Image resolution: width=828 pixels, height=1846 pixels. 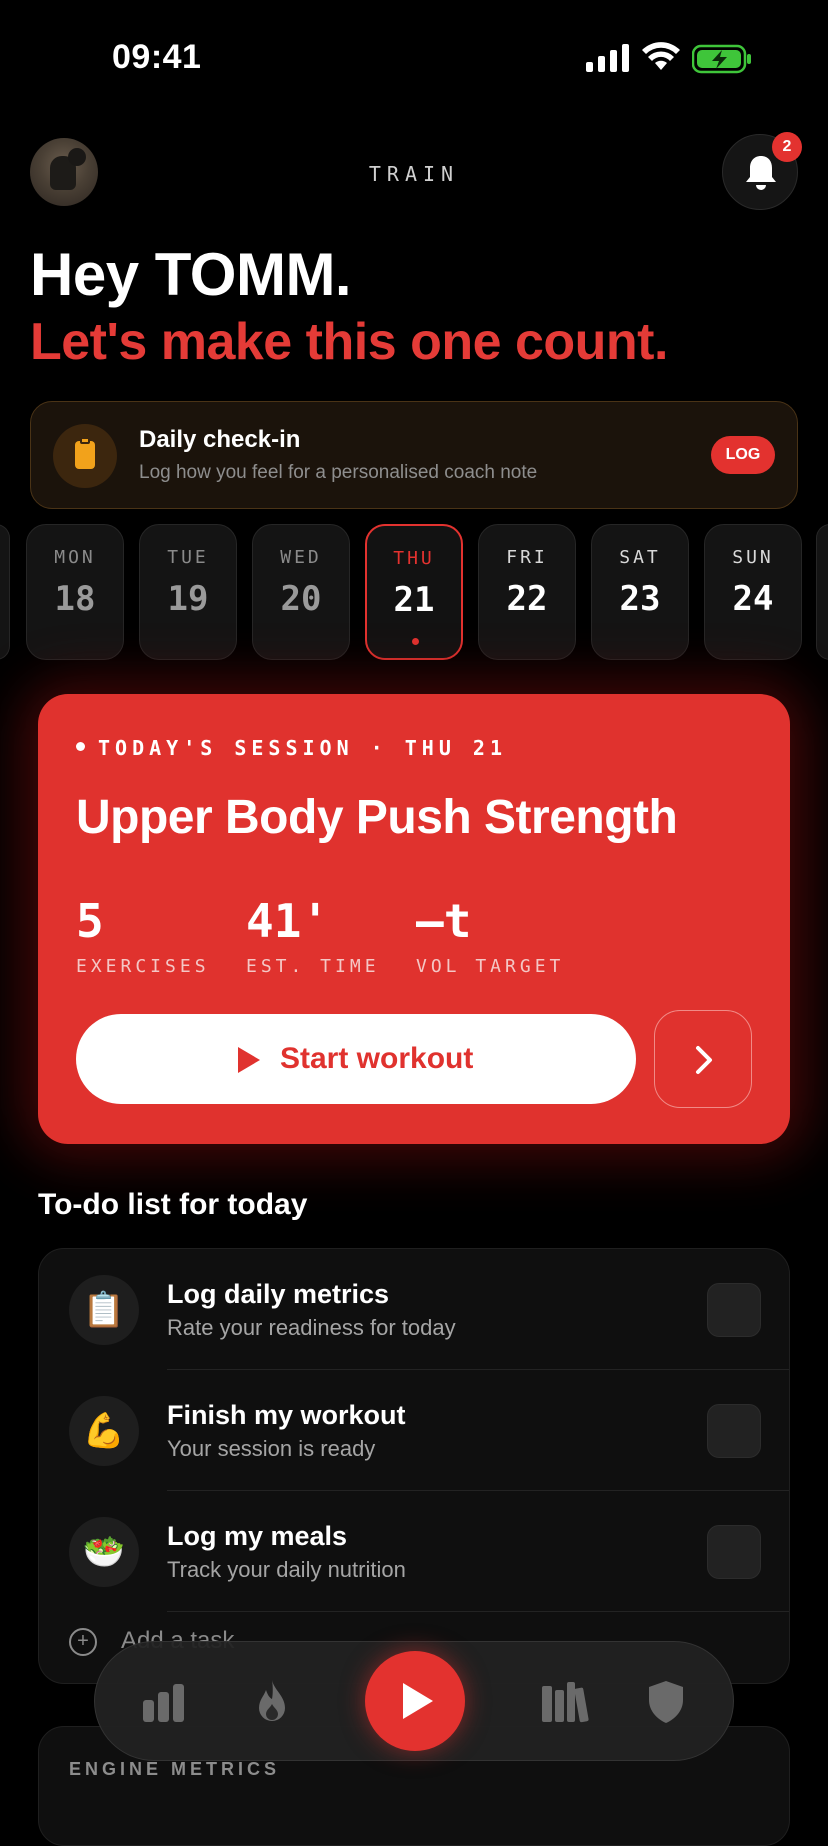 I want to click on todo-item-title: Finish my workout, so click(x=286, y=1415).